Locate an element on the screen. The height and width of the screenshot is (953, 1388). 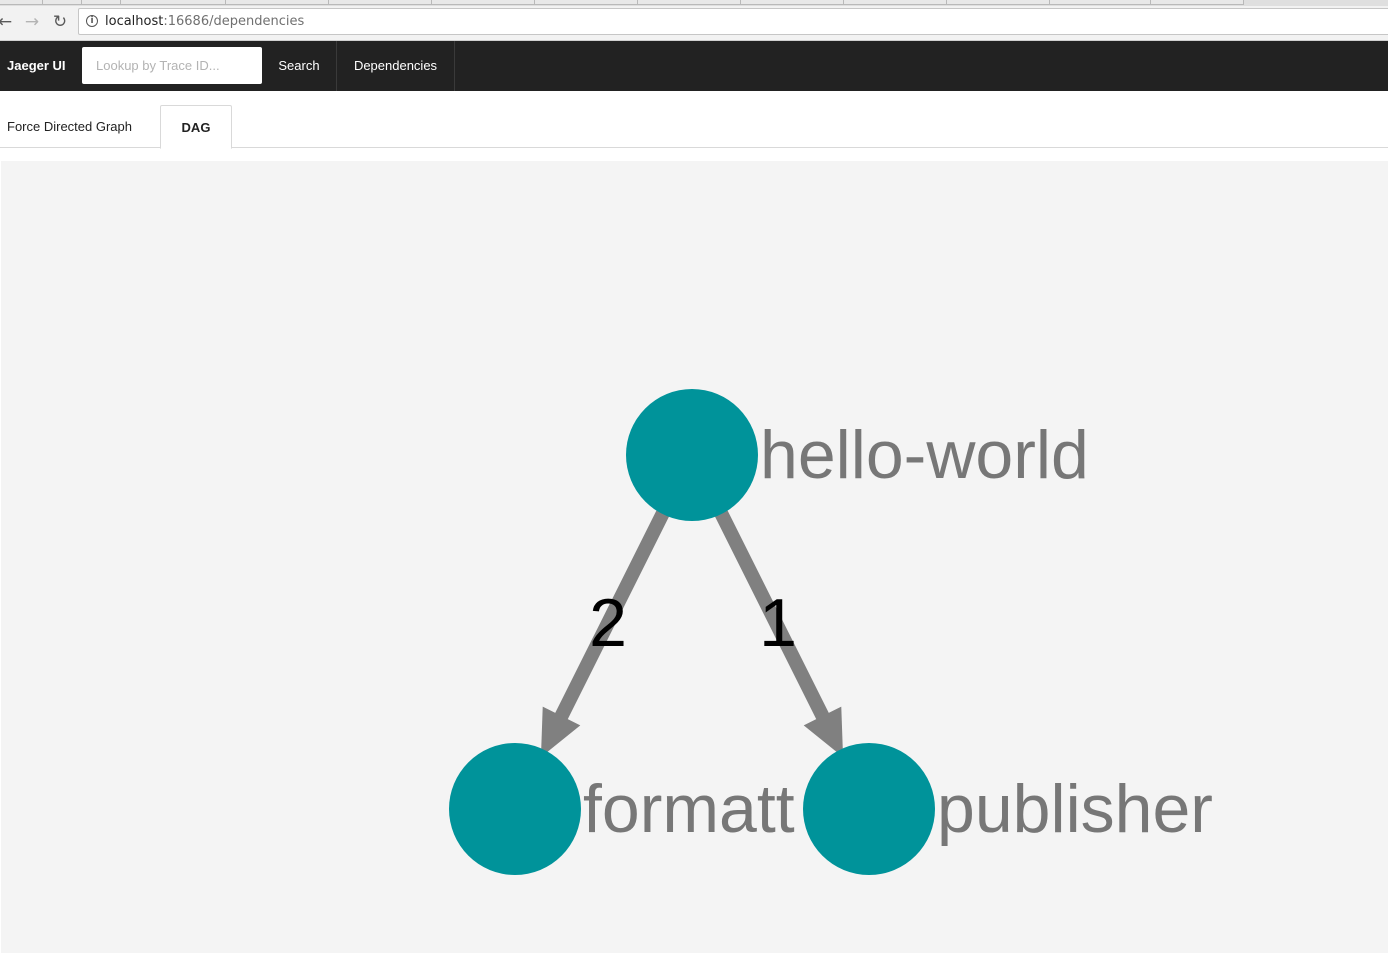
node-formatter is located at coordinates (515, 809).